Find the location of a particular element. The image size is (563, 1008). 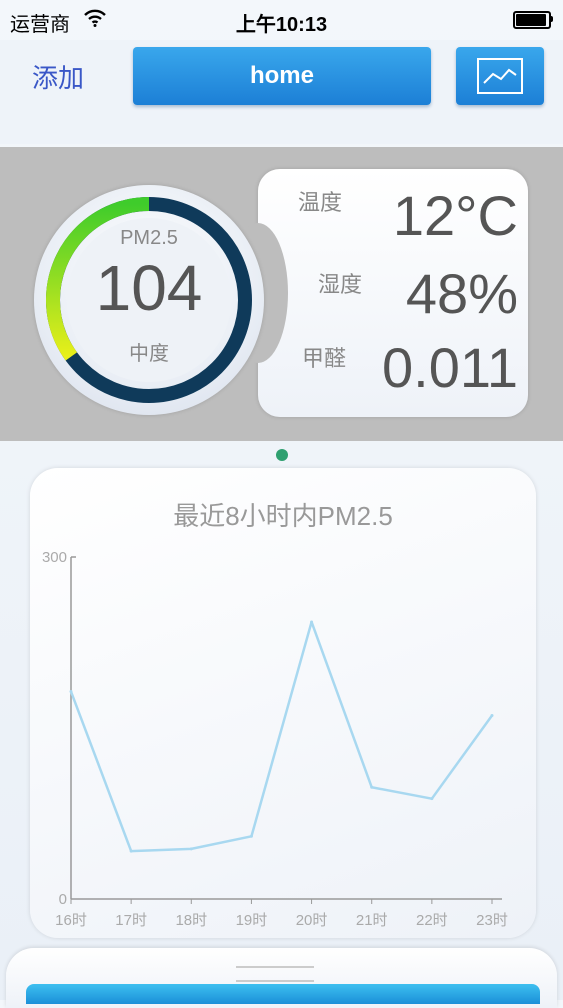

x-tick-label: 23时 is located at coordinates (492, 920).